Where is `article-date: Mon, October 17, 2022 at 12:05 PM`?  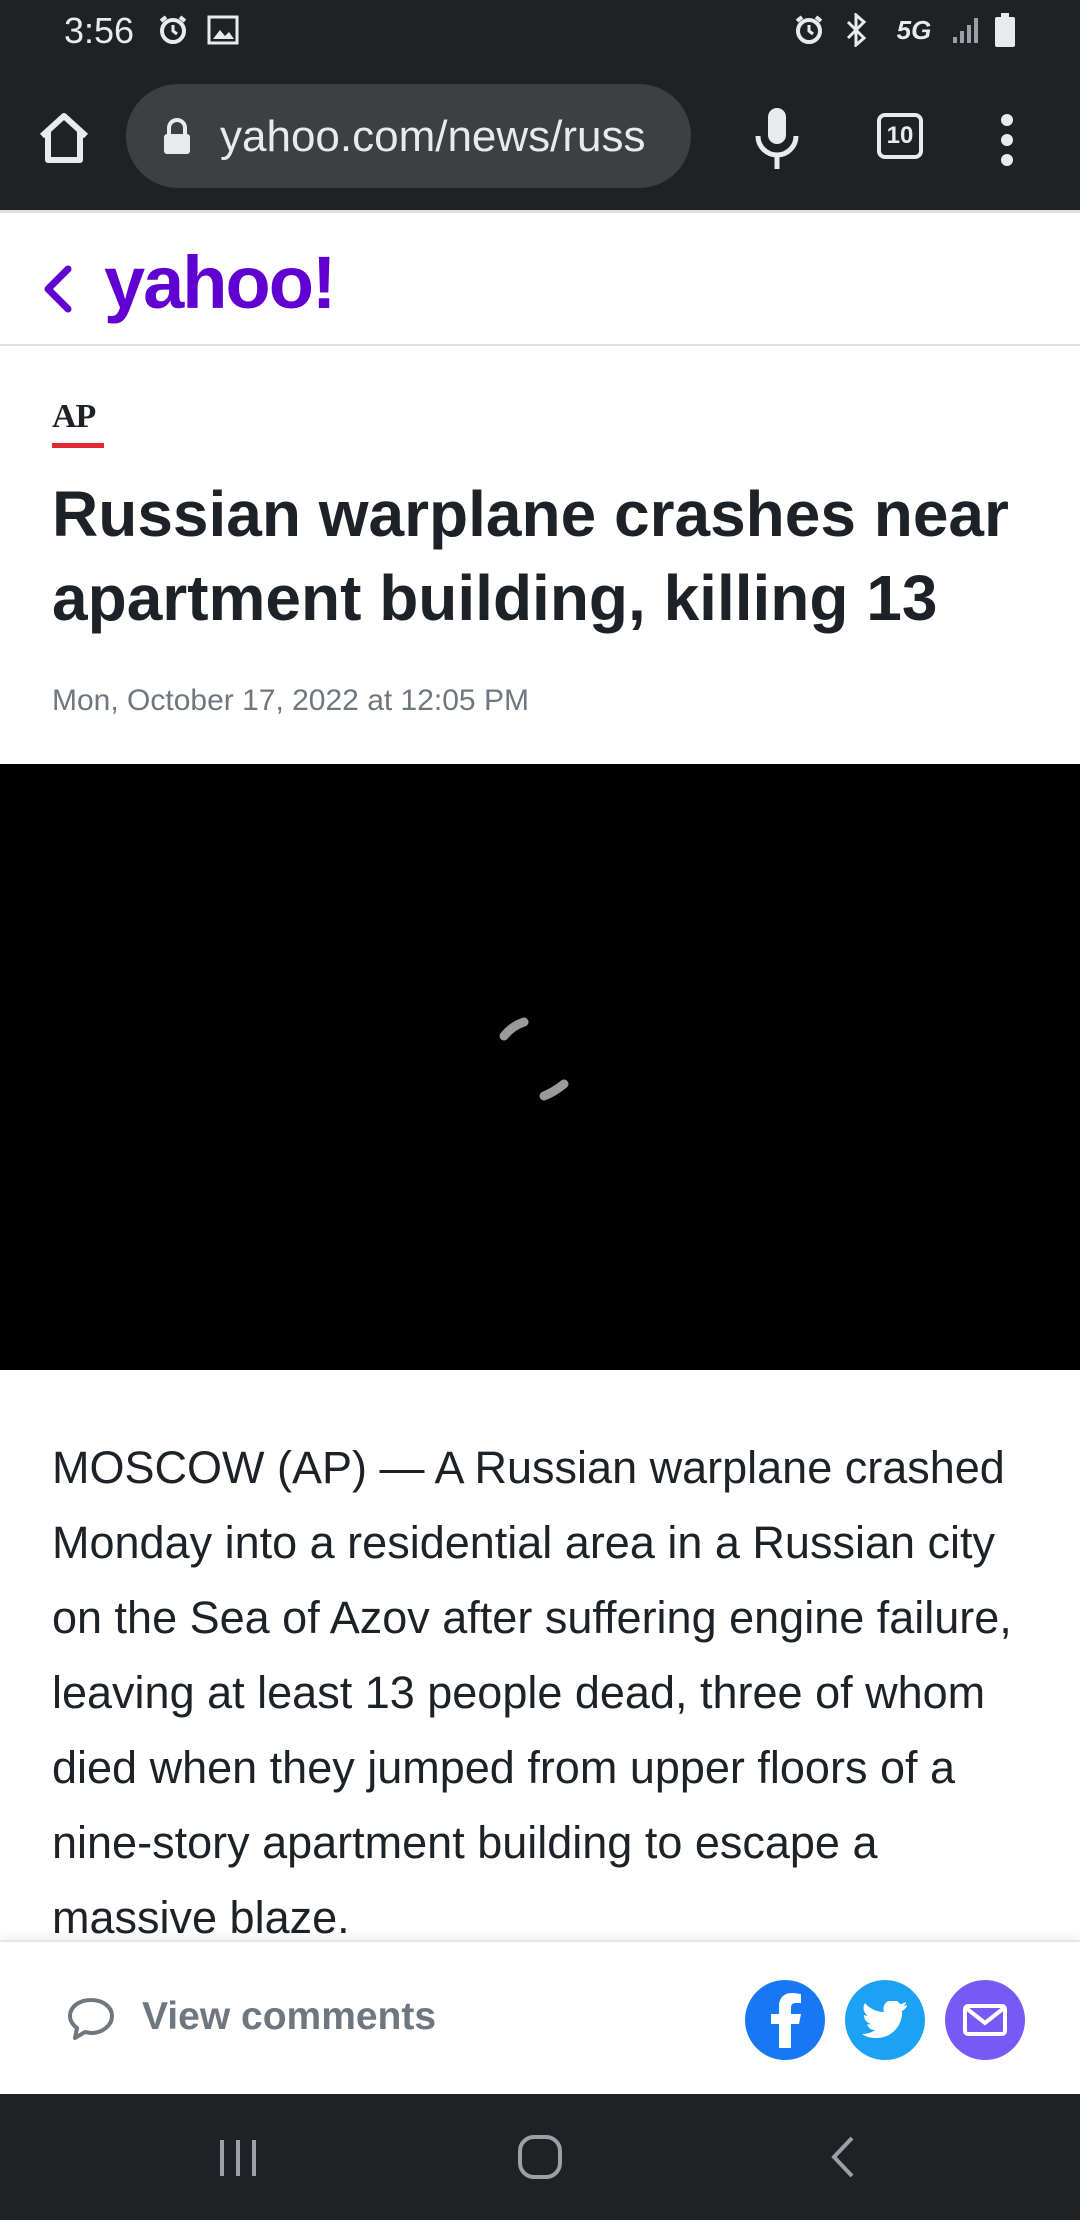 article-date: Mon, October 17, 2022 at 12:05 PM is located at coordinates (290, 700).